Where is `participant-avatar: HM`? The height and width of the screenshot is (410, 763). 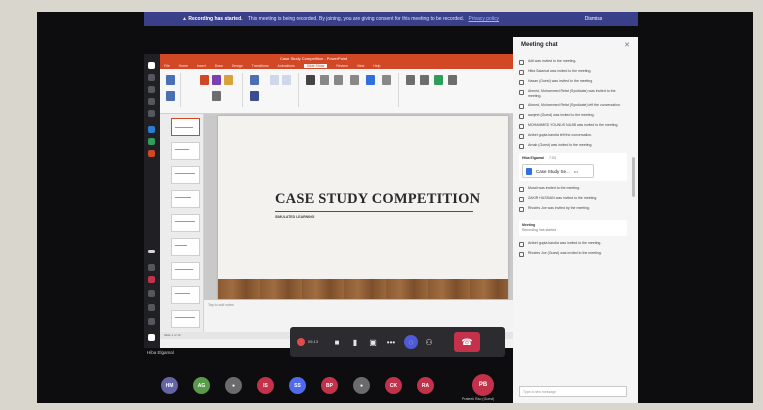 participant-avatar: HM is located at coordinates (169, 385).